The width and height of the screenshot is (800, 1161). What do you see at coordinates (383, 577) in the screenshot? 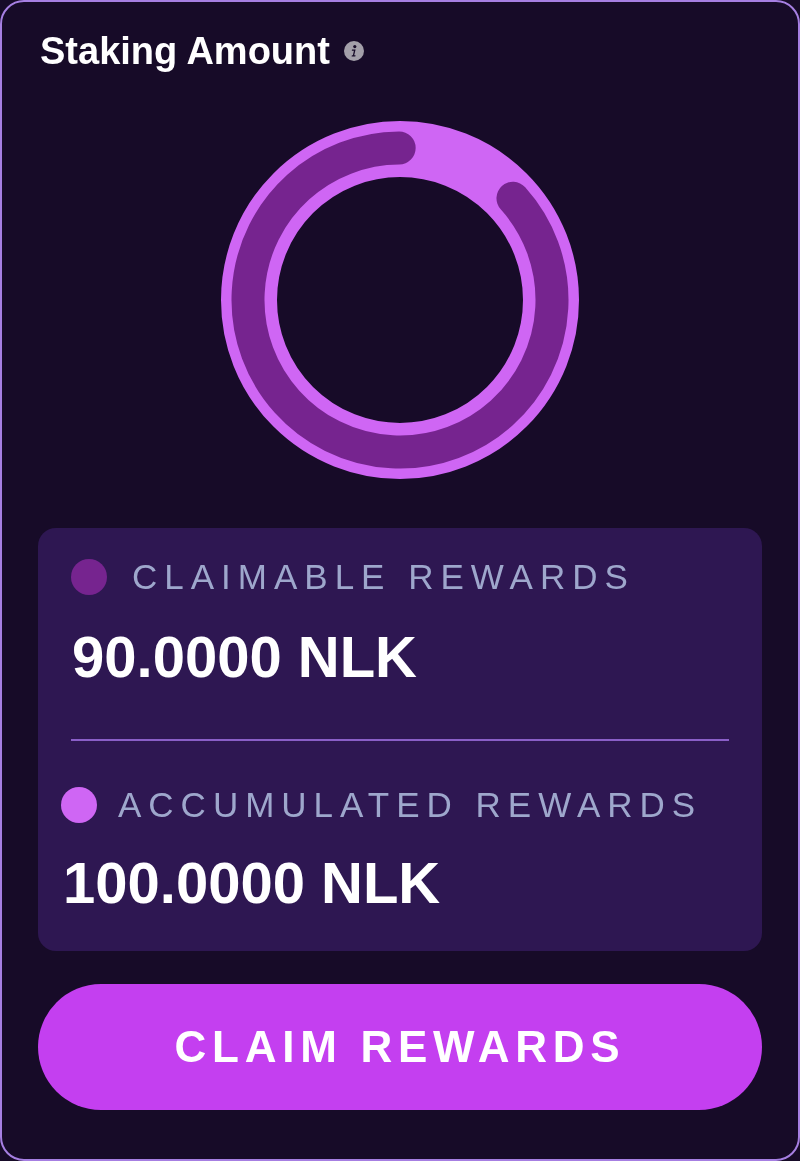
I see `reward-label: CLAIMABLE REWARDS` at bounding box center [383, 577].